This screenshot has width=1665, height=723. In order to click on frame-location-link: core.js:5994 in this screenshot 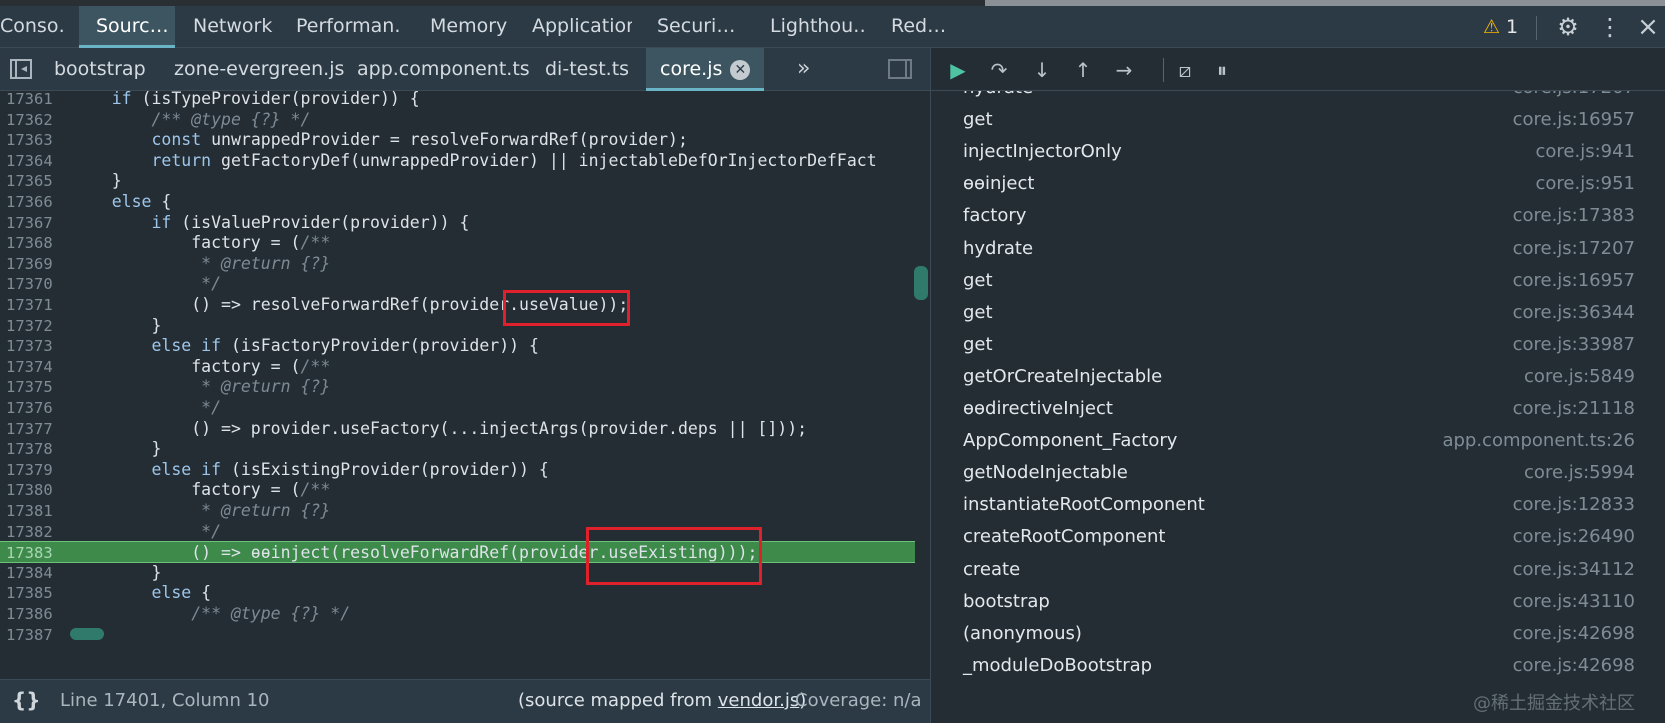, I will do `click(1579, 473)`.